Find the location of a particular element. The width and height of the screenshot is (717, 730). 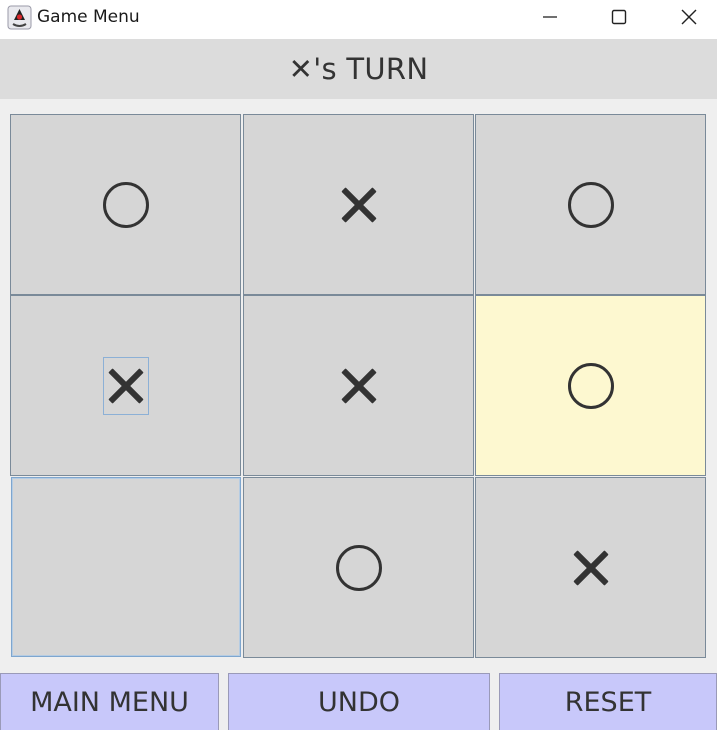

close-icon is located at coordinates (689, 17).